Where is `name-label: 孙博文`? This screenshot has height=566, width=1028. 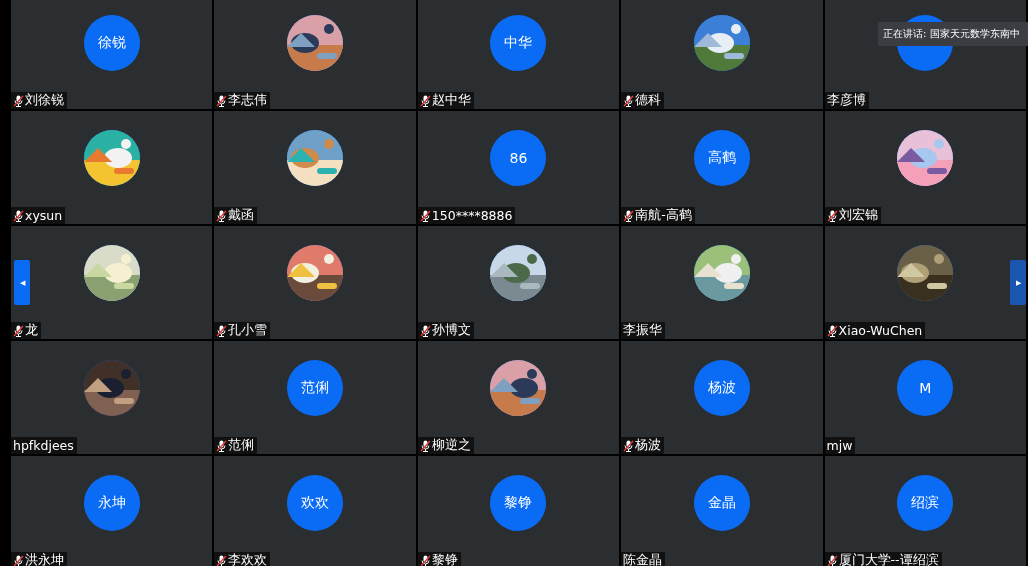 name-label: 孙博文 is located at coordinates (445, 330).